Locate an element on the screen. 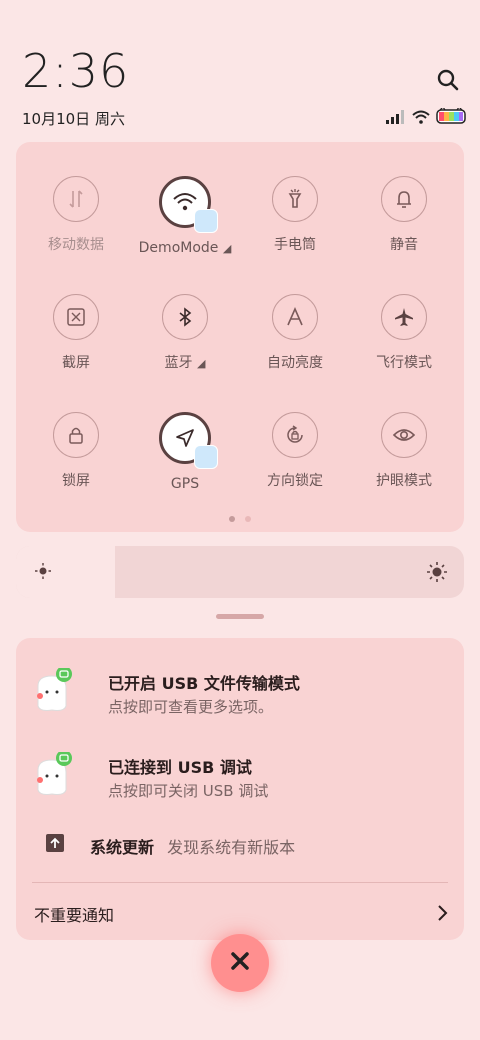 The height and width of the screenshot is (1040, 480). notification-title: 已连接到 USB 调试 is located at coordinates (180, 767).